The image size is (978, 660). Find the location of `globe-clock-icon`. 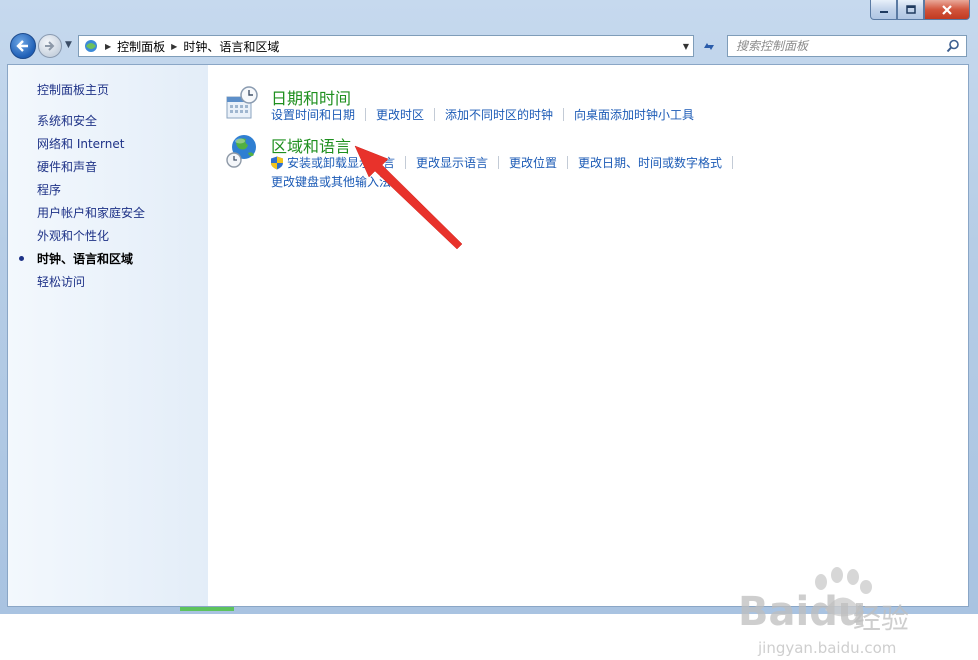

globe-clock-icon is located at coordinates (242, 151).